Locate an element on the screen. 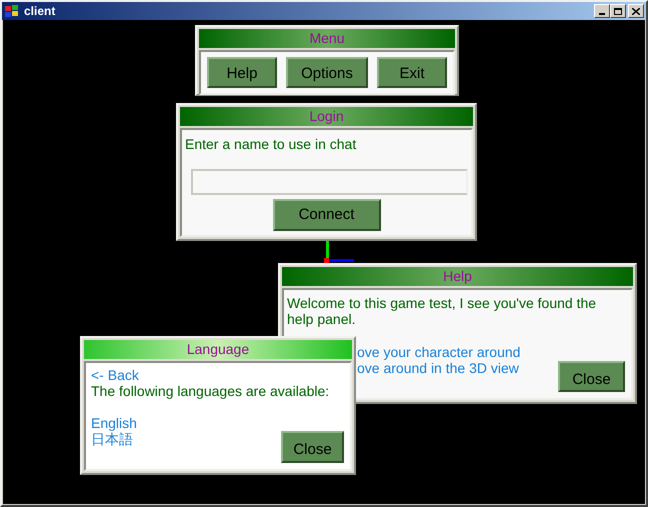 The image size is (648, 507). language-option: English is located at coordinates (114, 423).